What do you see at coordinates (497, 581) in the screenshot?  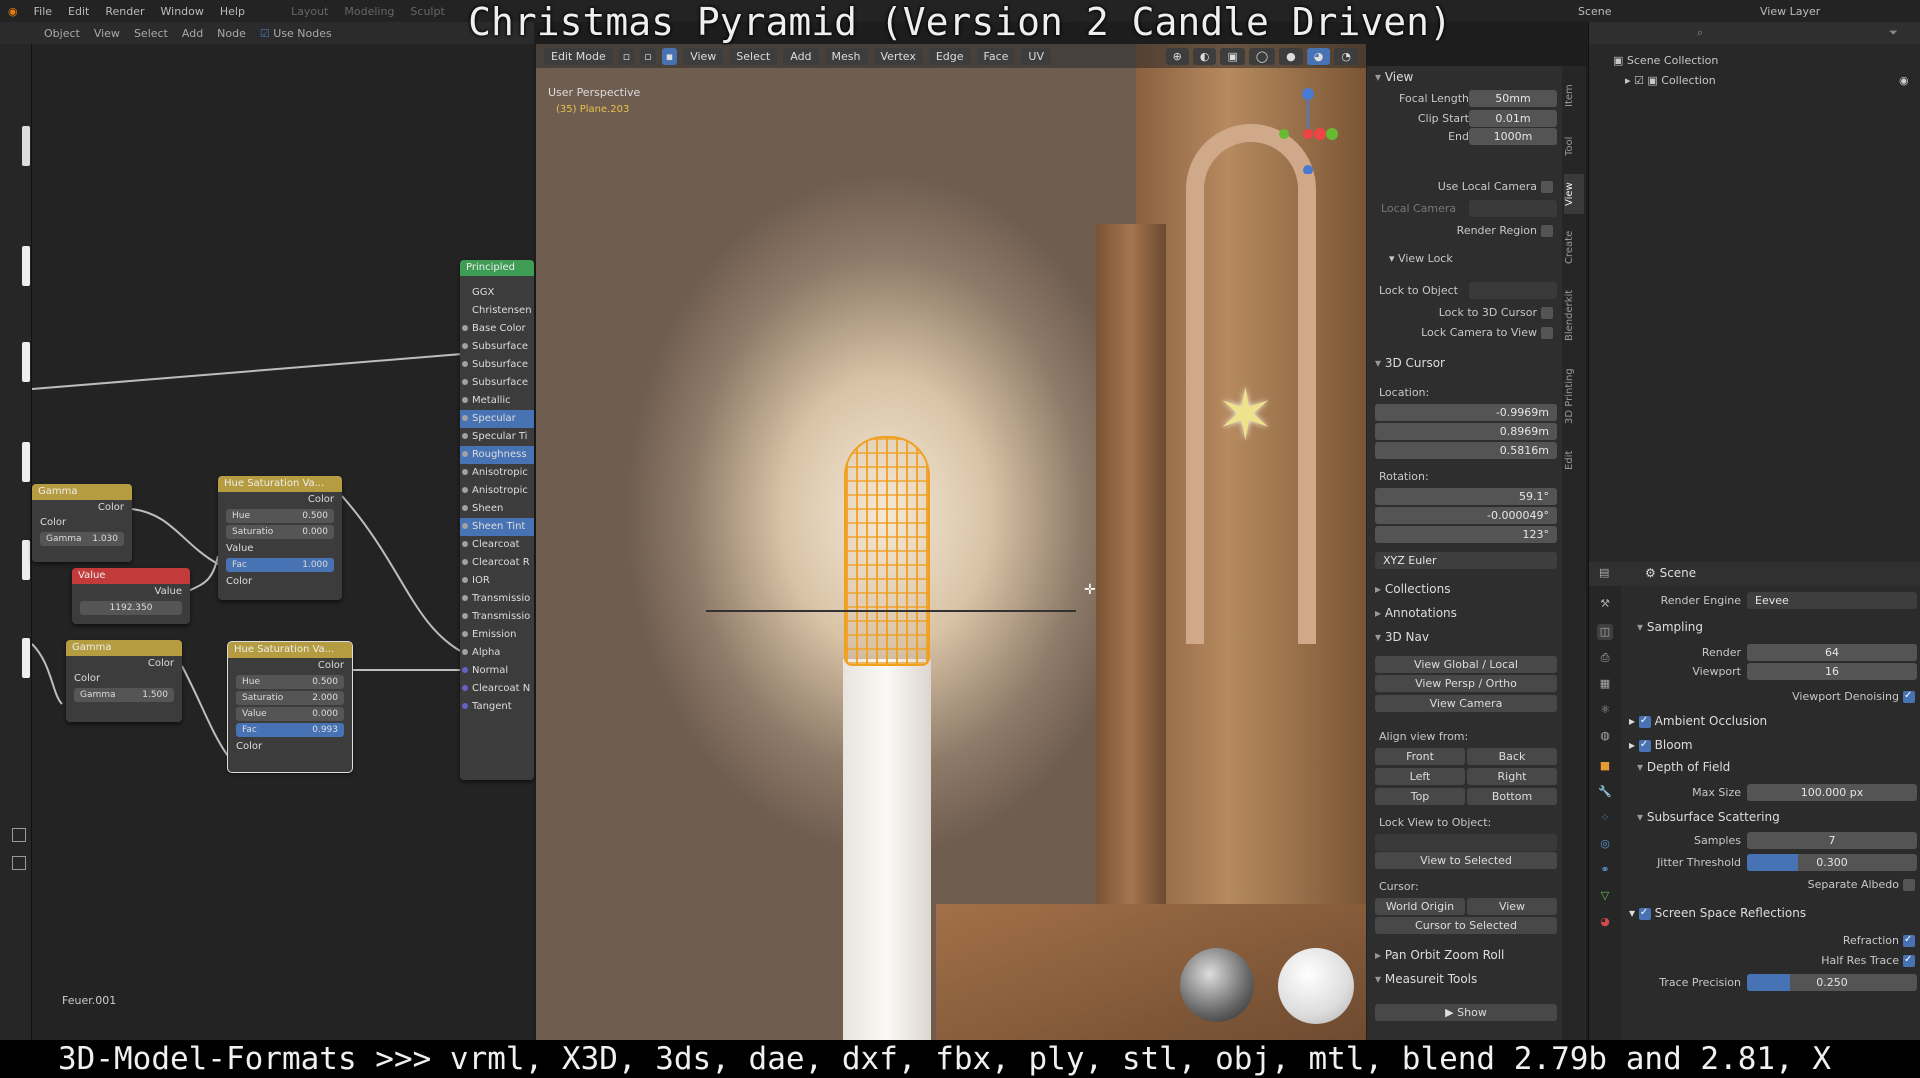 I see `principled-input-row: IOR` at bounding box center [497, 581].